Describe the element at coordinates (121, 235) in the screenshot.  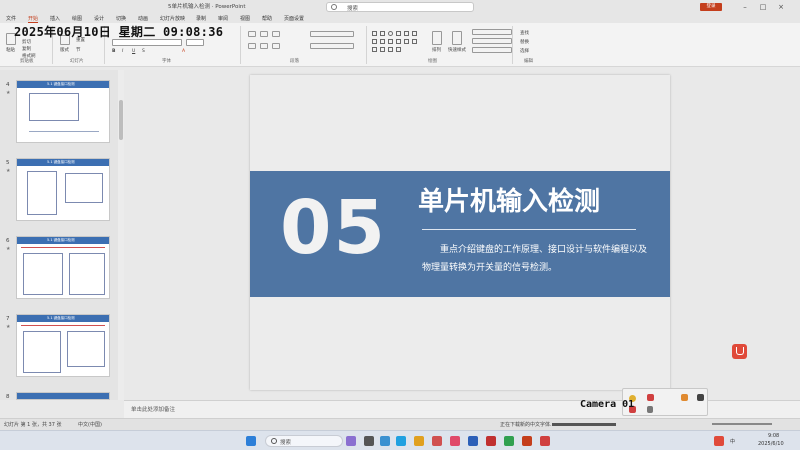
I see `thumbnail-scrollbar` at that location.